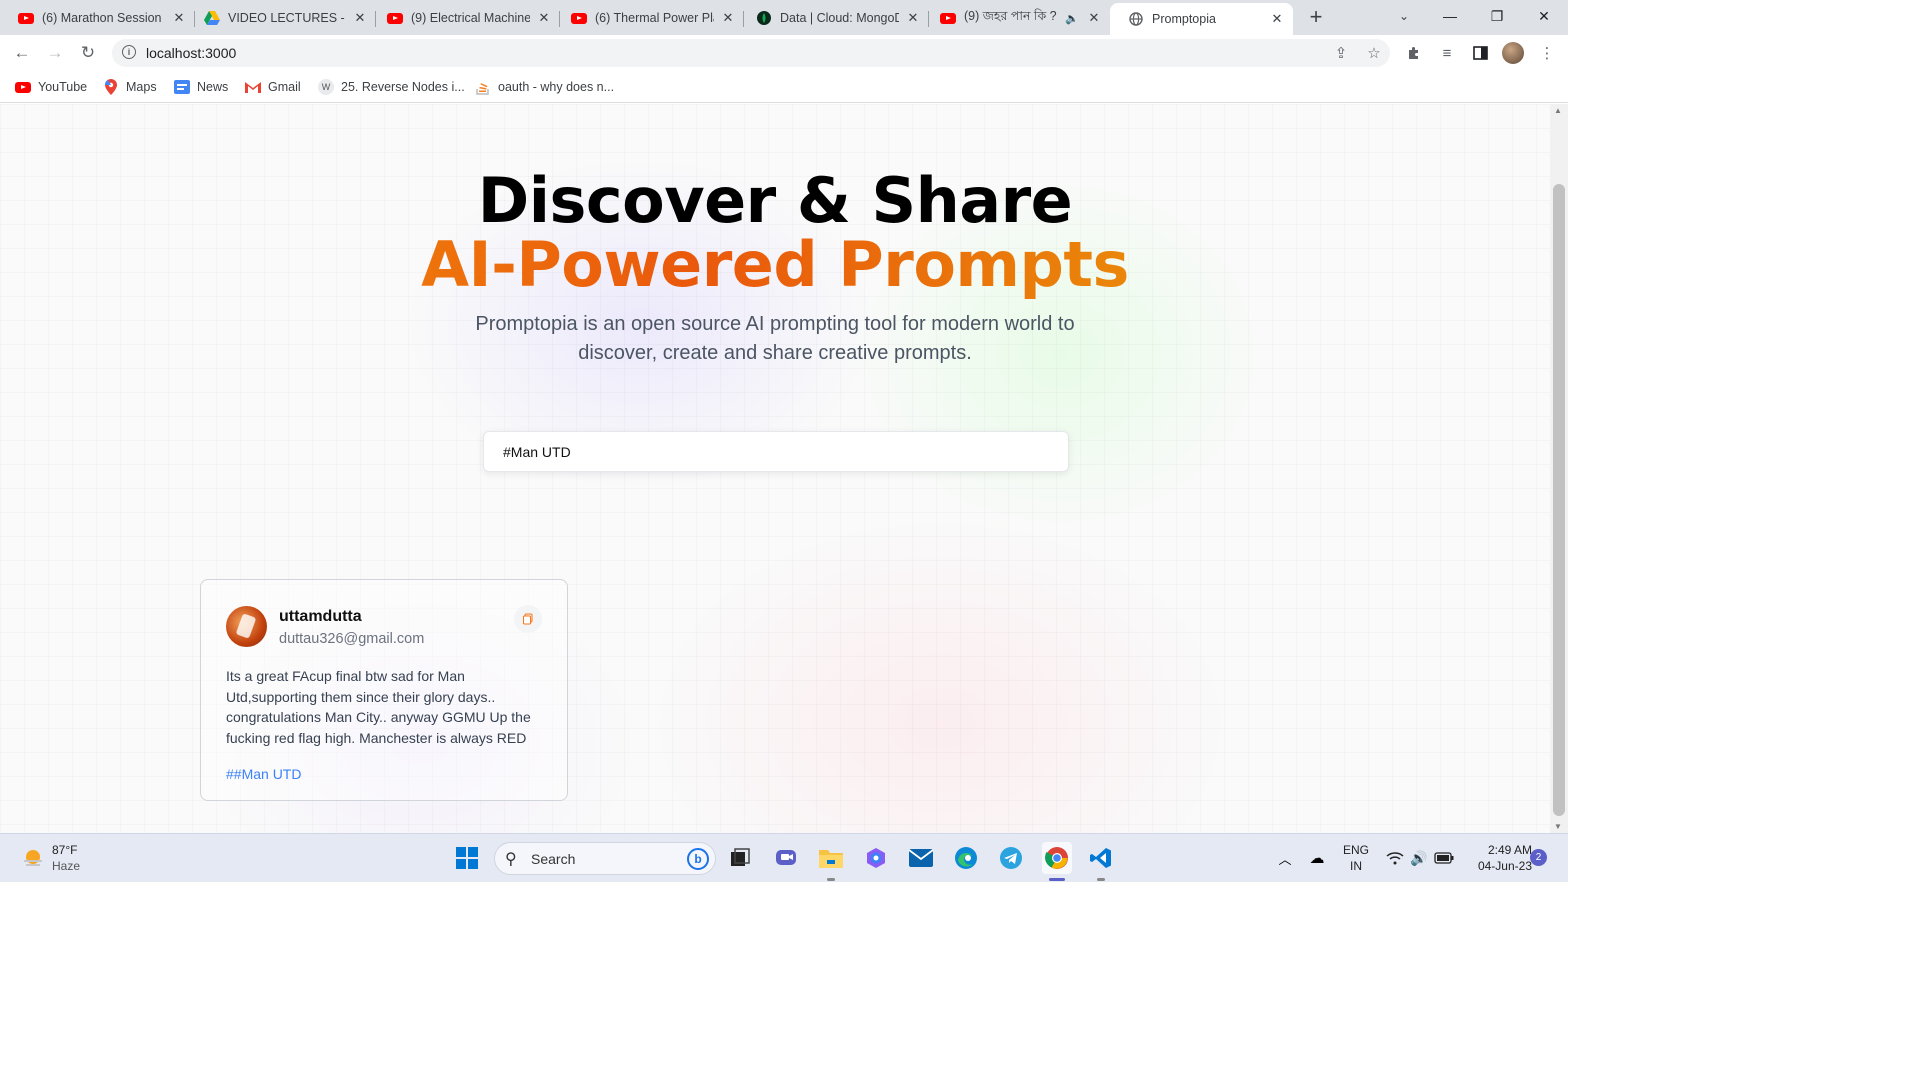 This screenshot has height=1080, width=1920. I want to click on profile-avatar, so click(1513, 53).